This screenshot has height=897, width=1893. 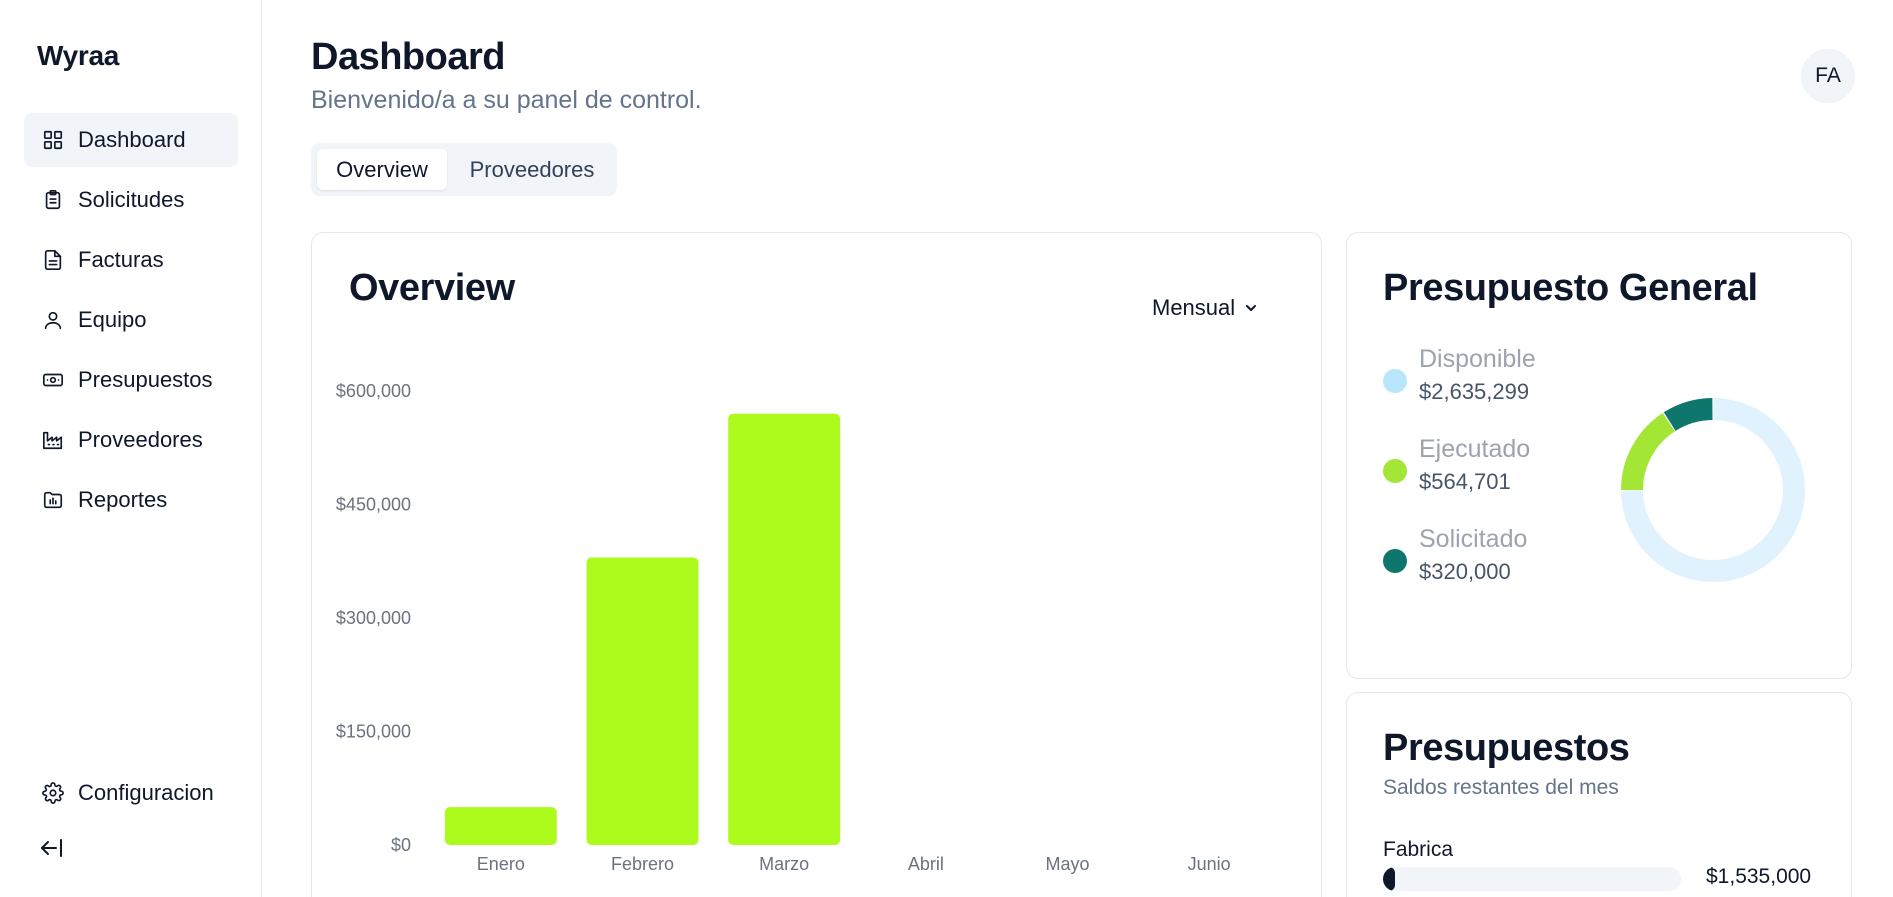 I want to click on sidebar-item-solicitudes: Solicitudes, so click(x=131, y=200).